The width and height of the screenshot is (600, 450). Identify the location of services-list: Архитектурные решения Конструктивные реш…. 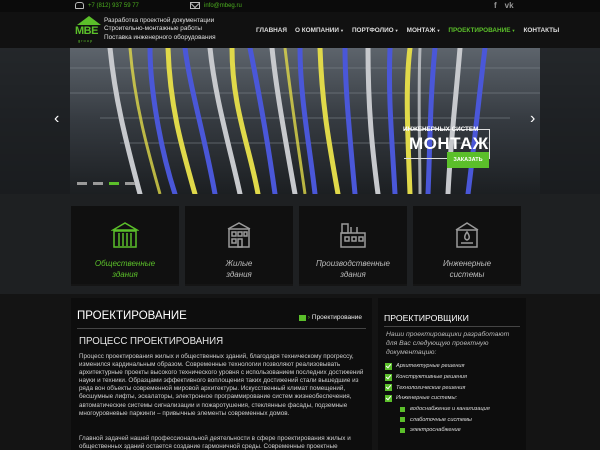
(437, 398).